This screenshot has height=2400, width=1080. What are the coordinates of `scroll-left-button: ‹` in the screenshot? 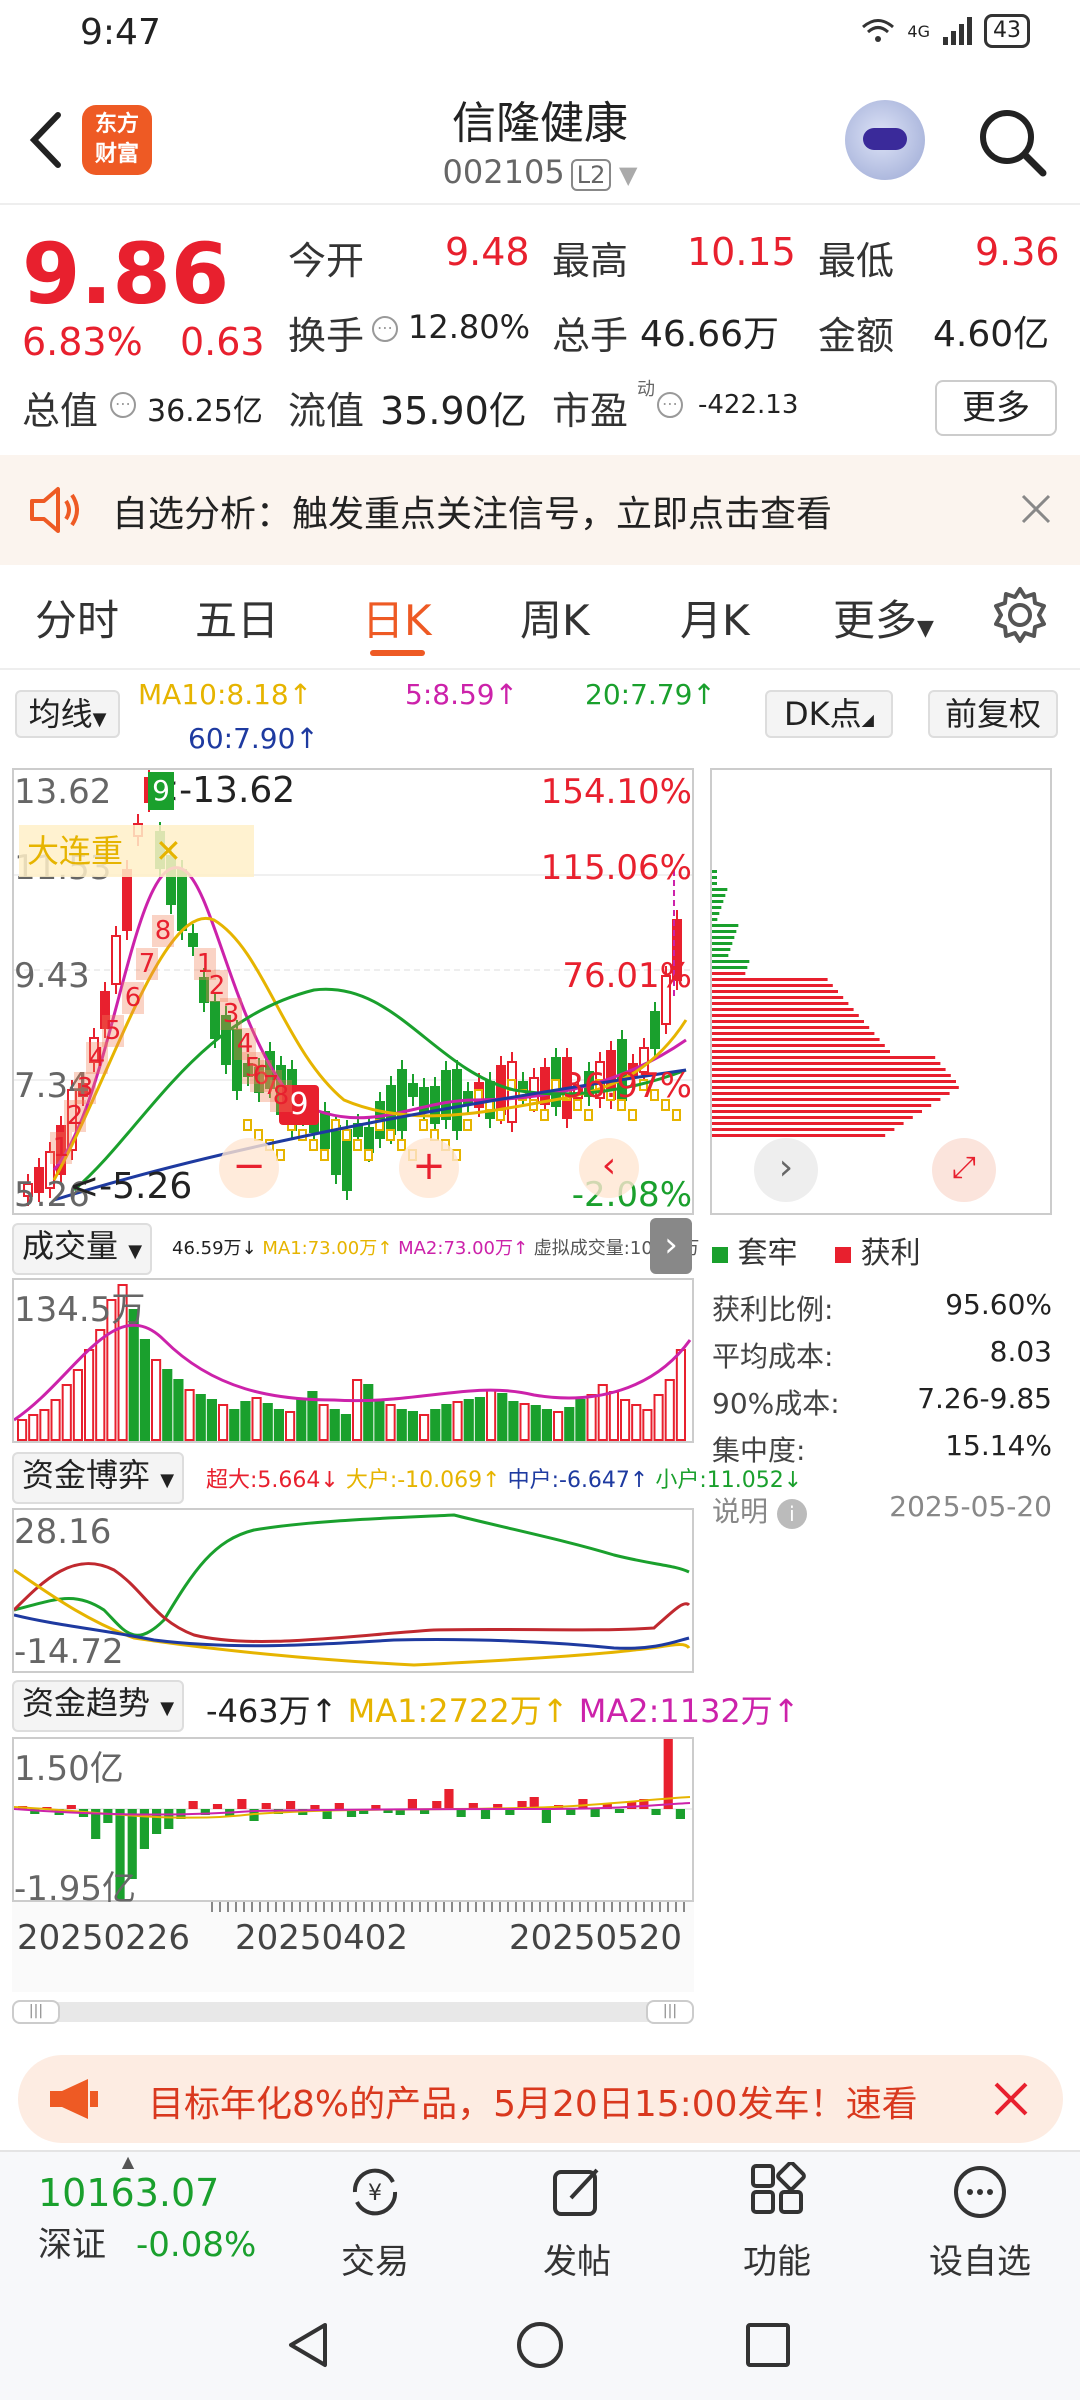 It's located at (609, 1168).